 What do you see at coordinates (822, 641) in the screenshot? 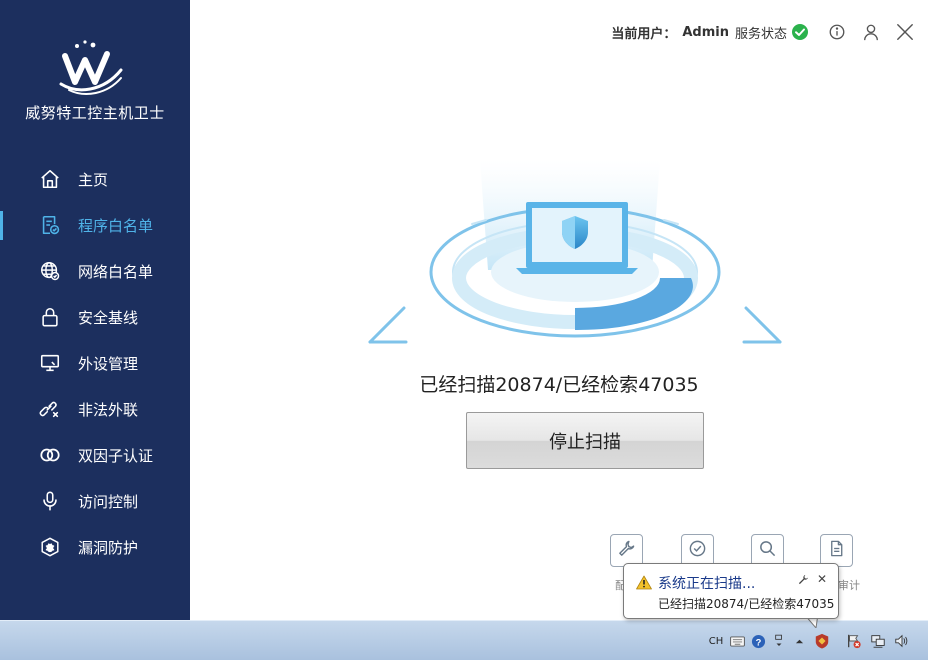
I see `app-tray-icon` at bounding box center [822, 641].